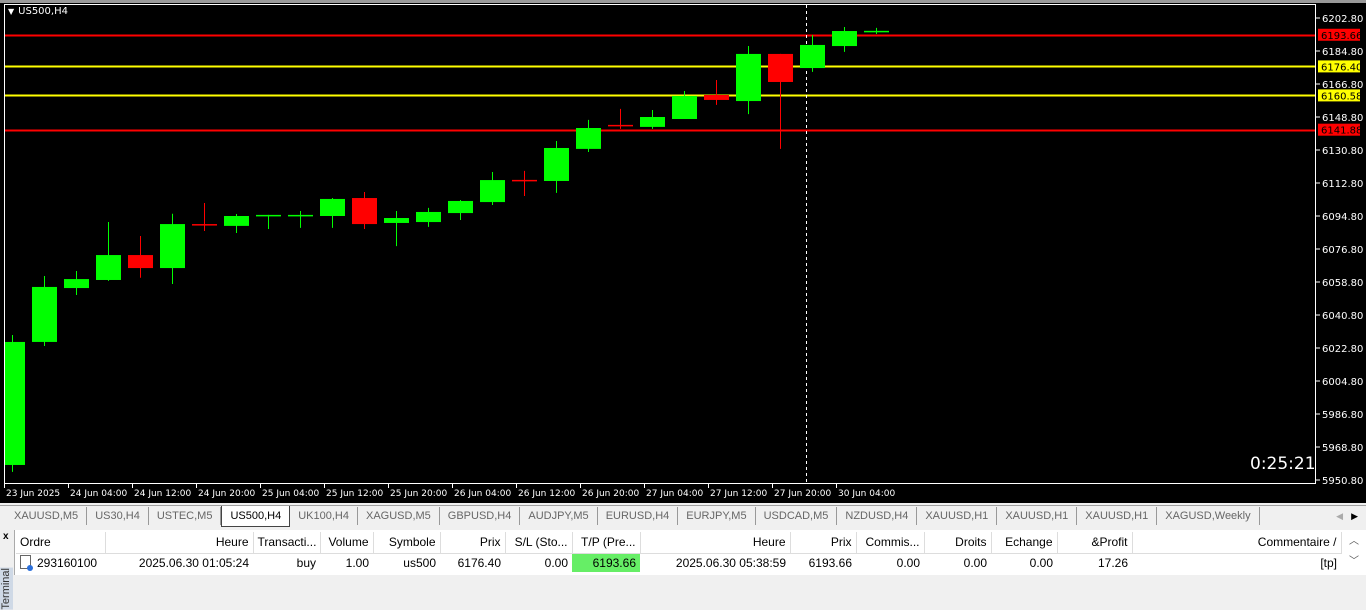  What do you see at coordinates (354, 494) in the screenshot?
I see `time-axis-label: 25 Jun 12:00` at bounding box center [354, 494].